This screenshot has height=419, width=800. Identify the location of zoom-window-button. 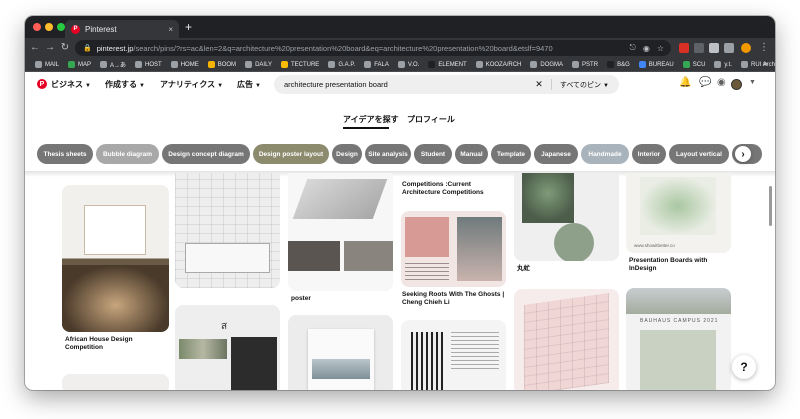
(61, 27).